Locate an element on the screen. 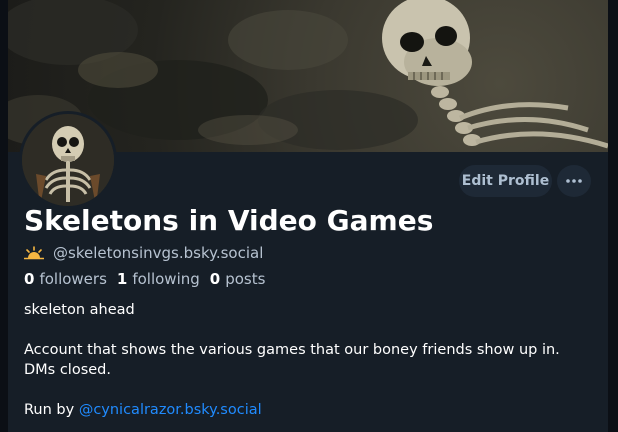 This screenshot has height=432, width=618. following-count: 1 is located at coordinates (122, 279).